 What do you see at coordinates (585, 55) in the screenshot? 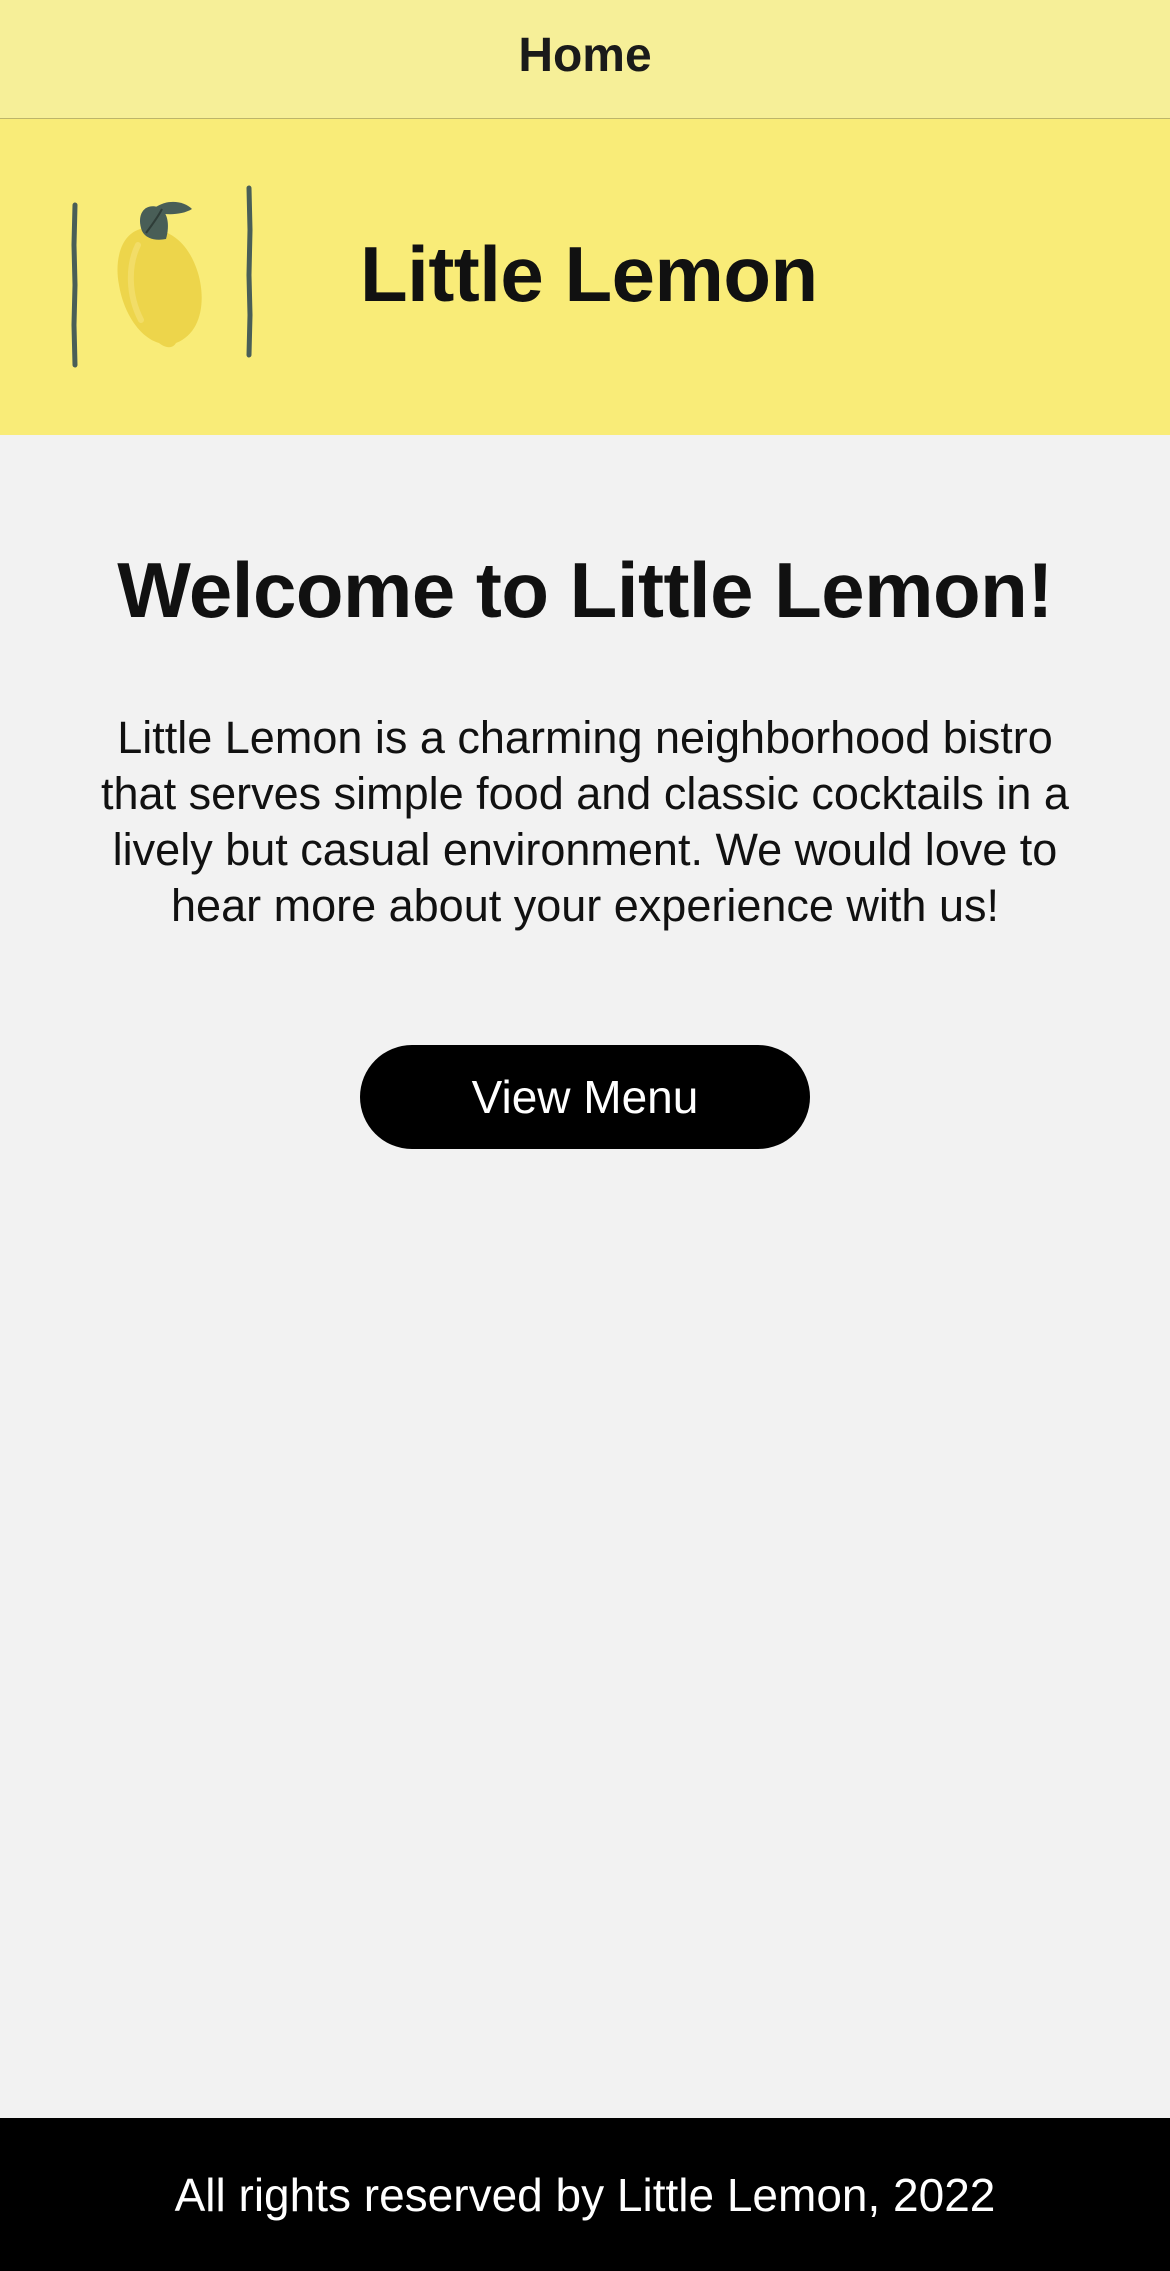
I see `nav-title: Home` at bounding box center [585, 55].